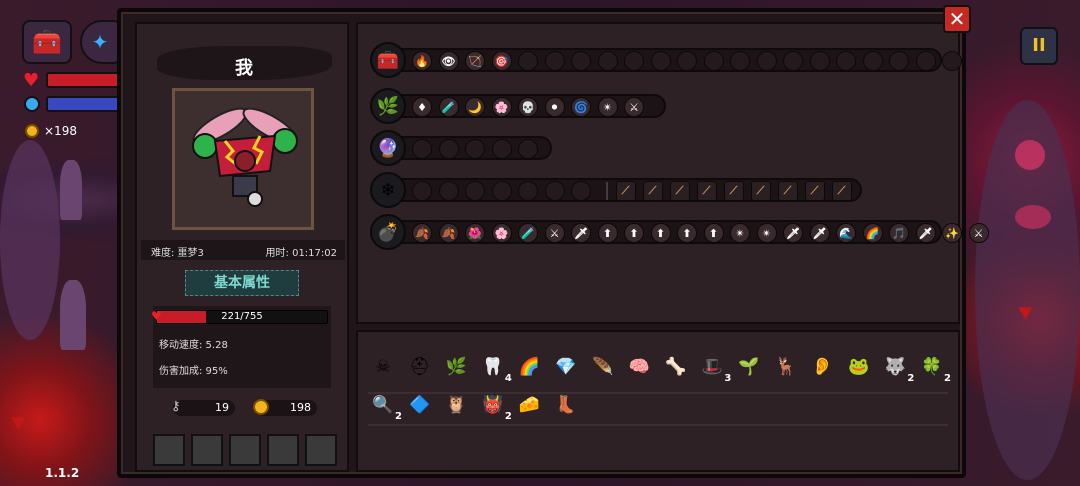 This screenshot has height=486, width=1080. What do you see at coordinates (388, 60) in the screenshot?
I see `treasure-chest-icon: 🧰` at bounding box center [388, 60].